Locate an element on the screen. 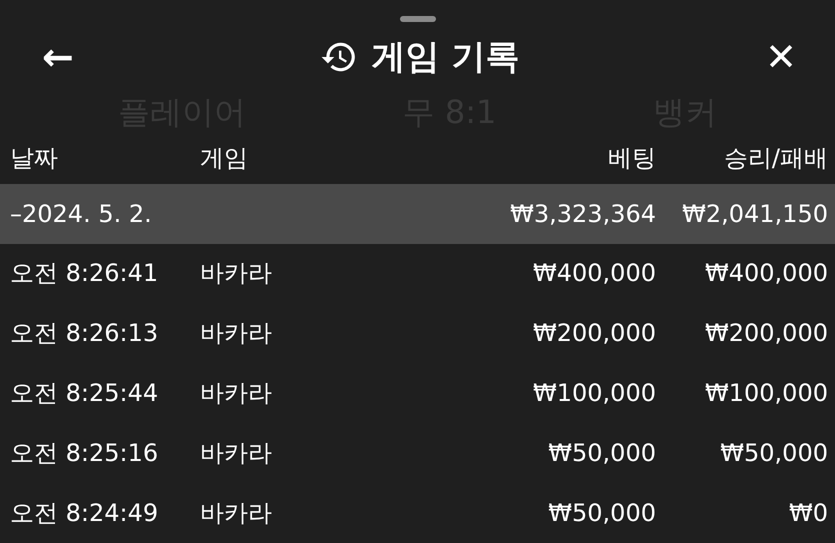 The height and width of the screenshot is (543, 835). date-cell-text: –2024. 5. 2. is located at coordinates (81, 214).